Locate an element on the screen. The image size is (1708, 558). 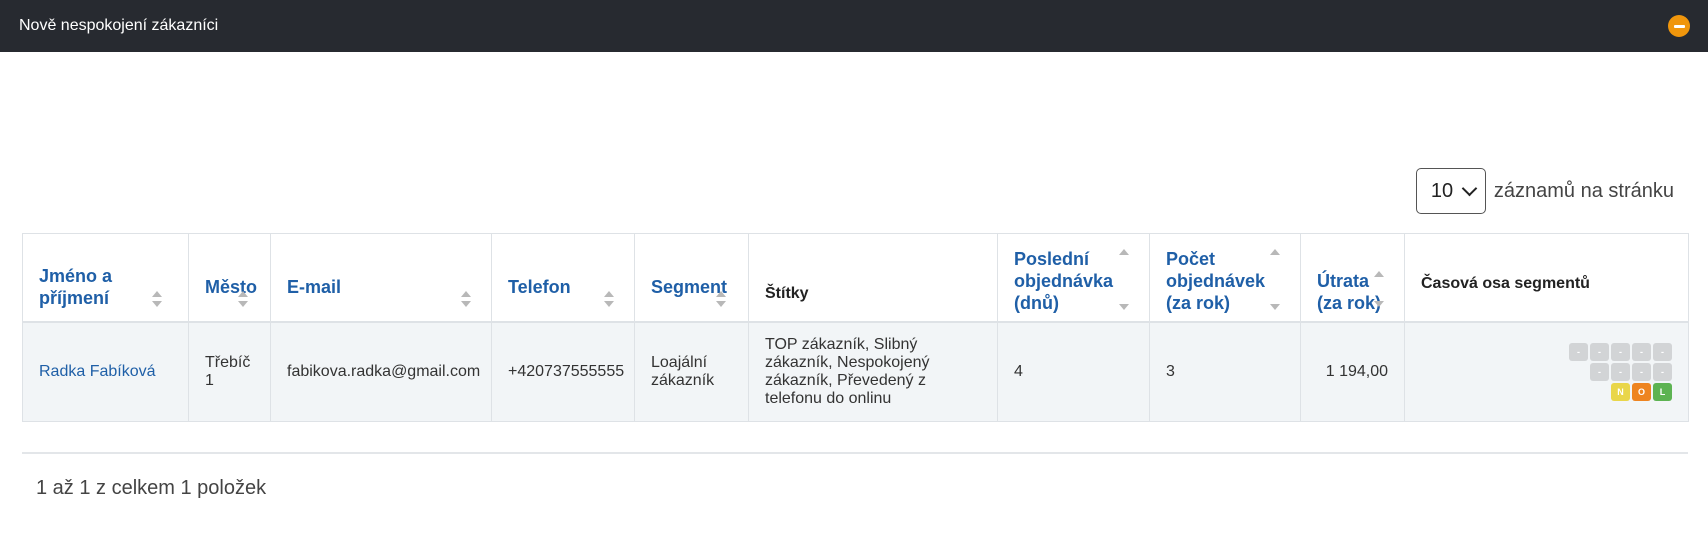
timeline-chip-n: N is located at coordinates (1620, 391).